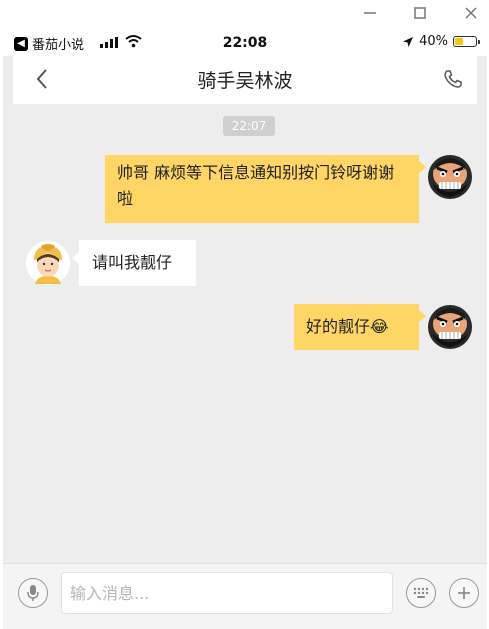 This screenshot has width=489, height=629. I want to click on message-text: 帅哥 麻烦等下信息通知别按门铃呀谢谢啦, so click(256, 185).